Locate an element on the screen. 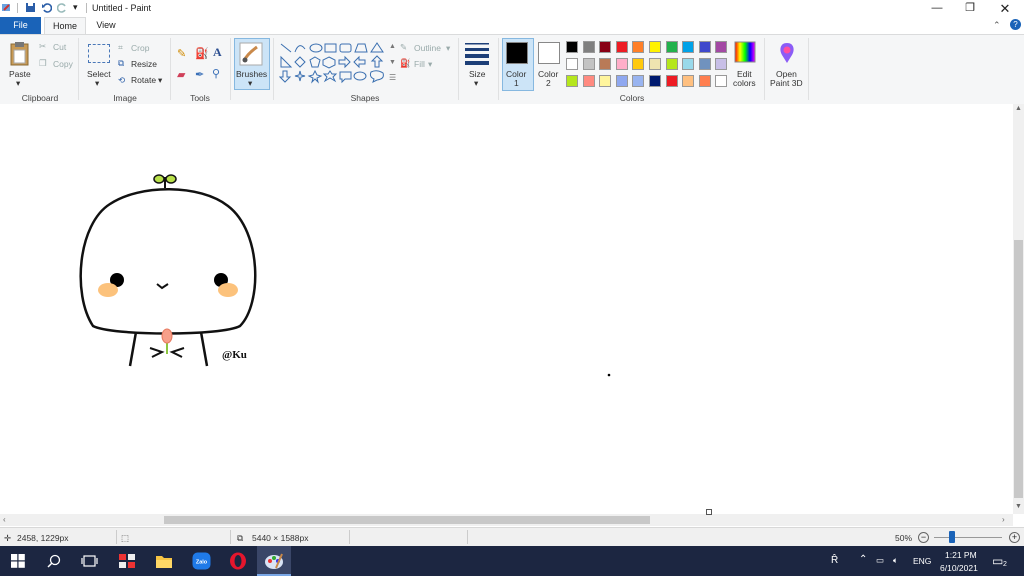 The image size is (1024, 576). shapes-expand-icon: ☰ is located at coordinates (392, 77).